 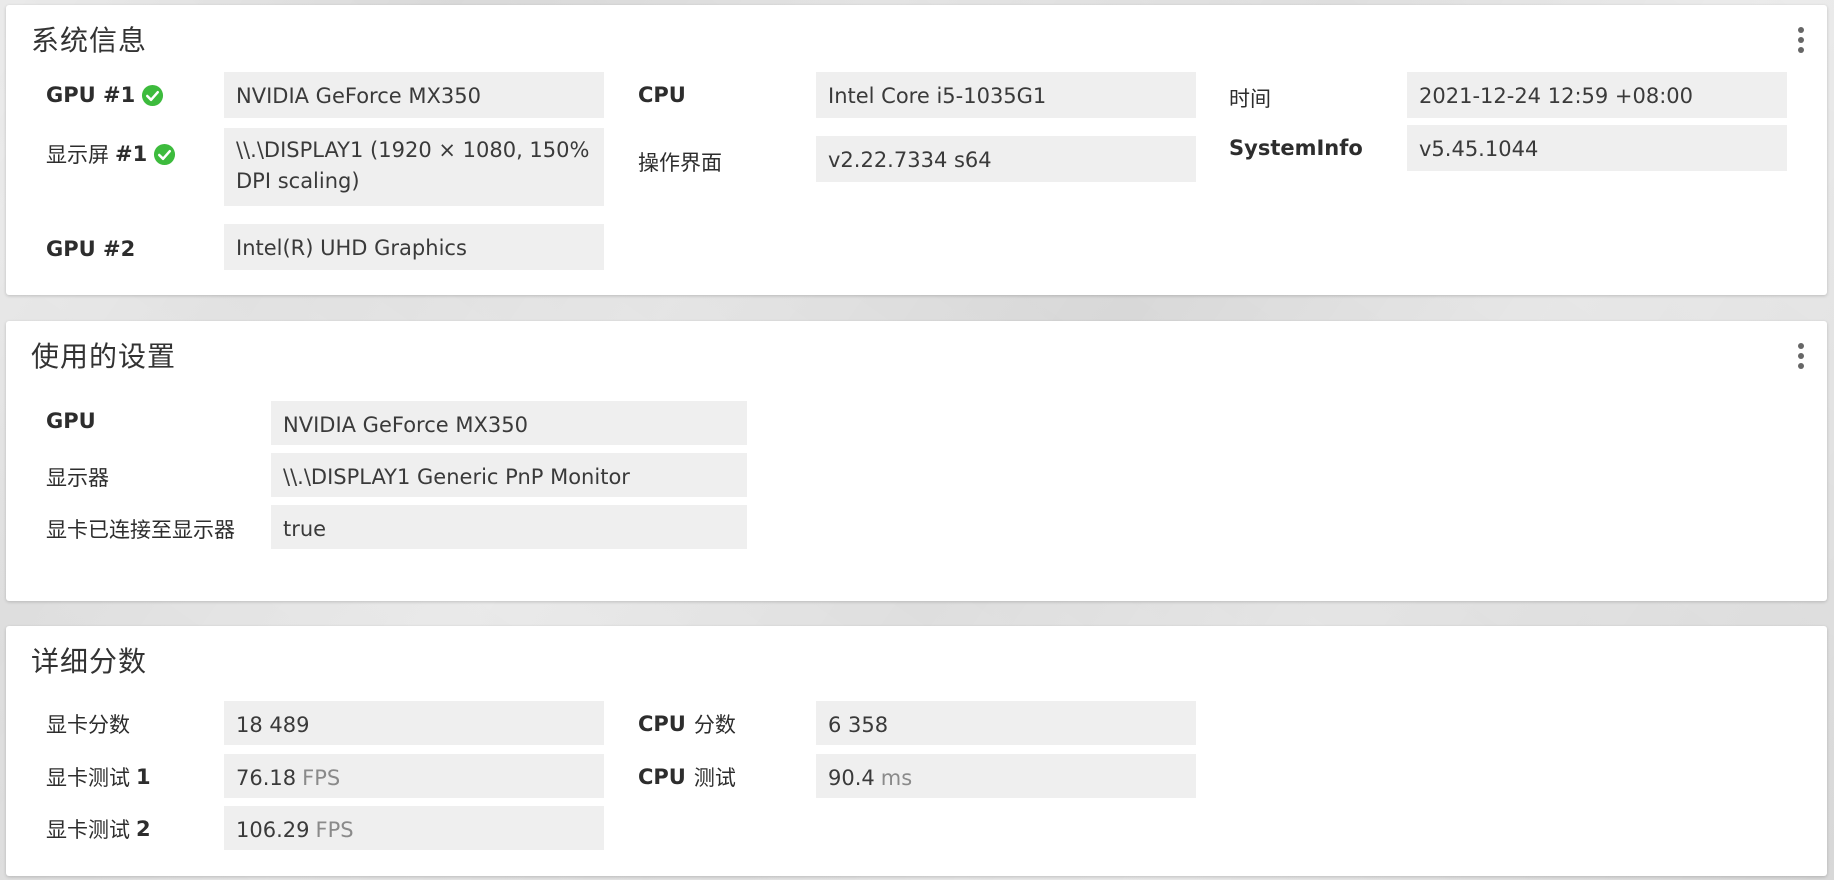 I want to click on cpu-score-value: 6 358, so click(x=1006, y=723).